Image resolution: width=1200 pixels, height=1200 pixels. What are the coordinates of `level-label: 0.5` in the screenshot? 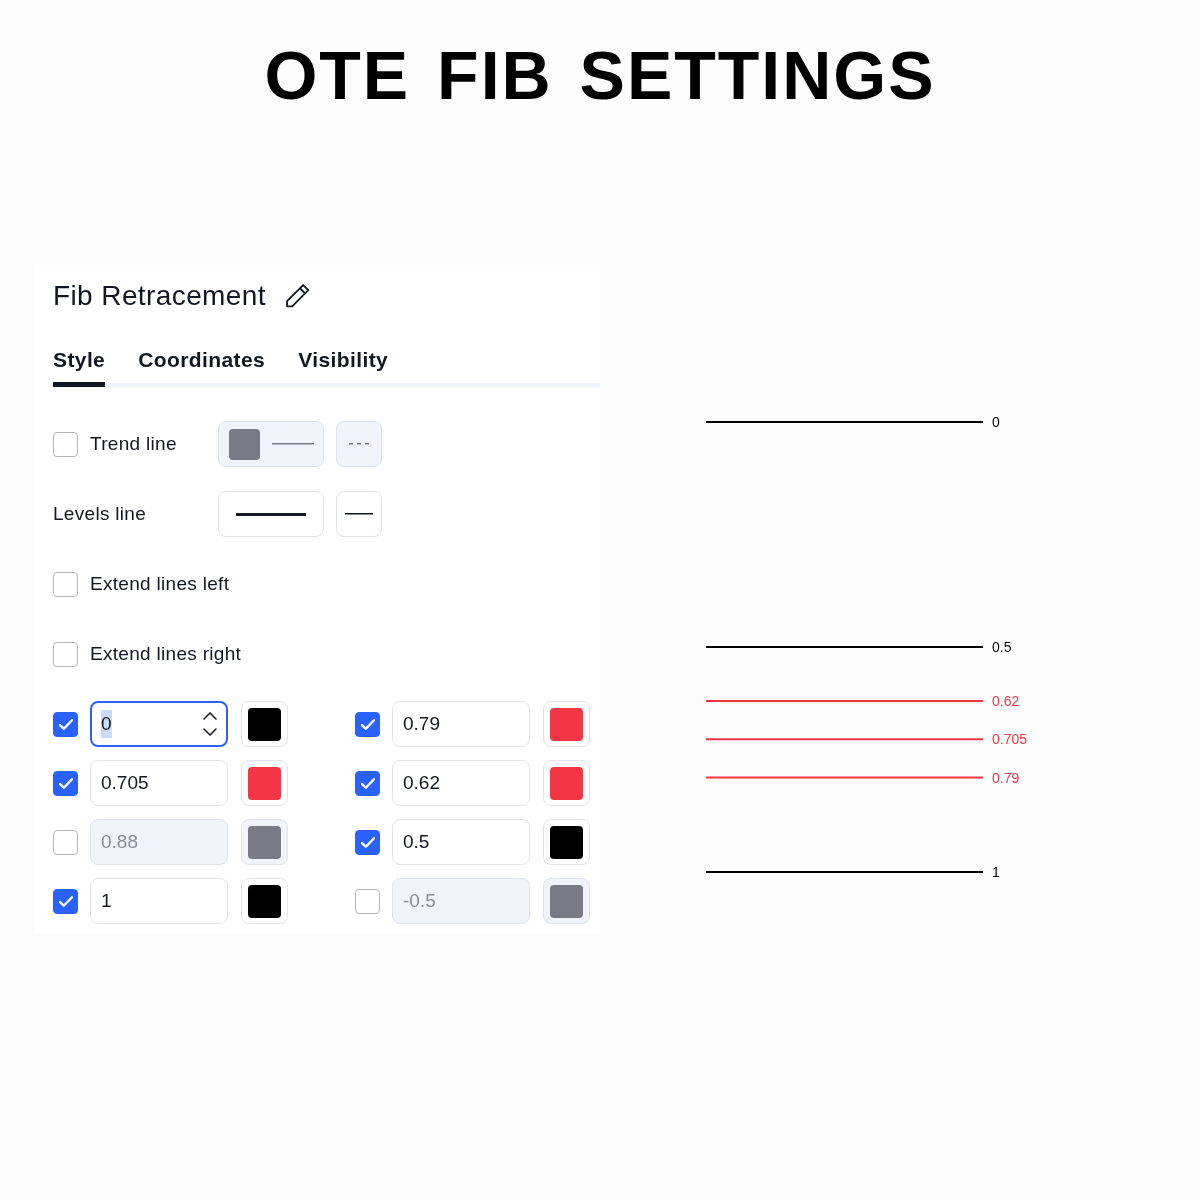 It's located at (1002, 647).